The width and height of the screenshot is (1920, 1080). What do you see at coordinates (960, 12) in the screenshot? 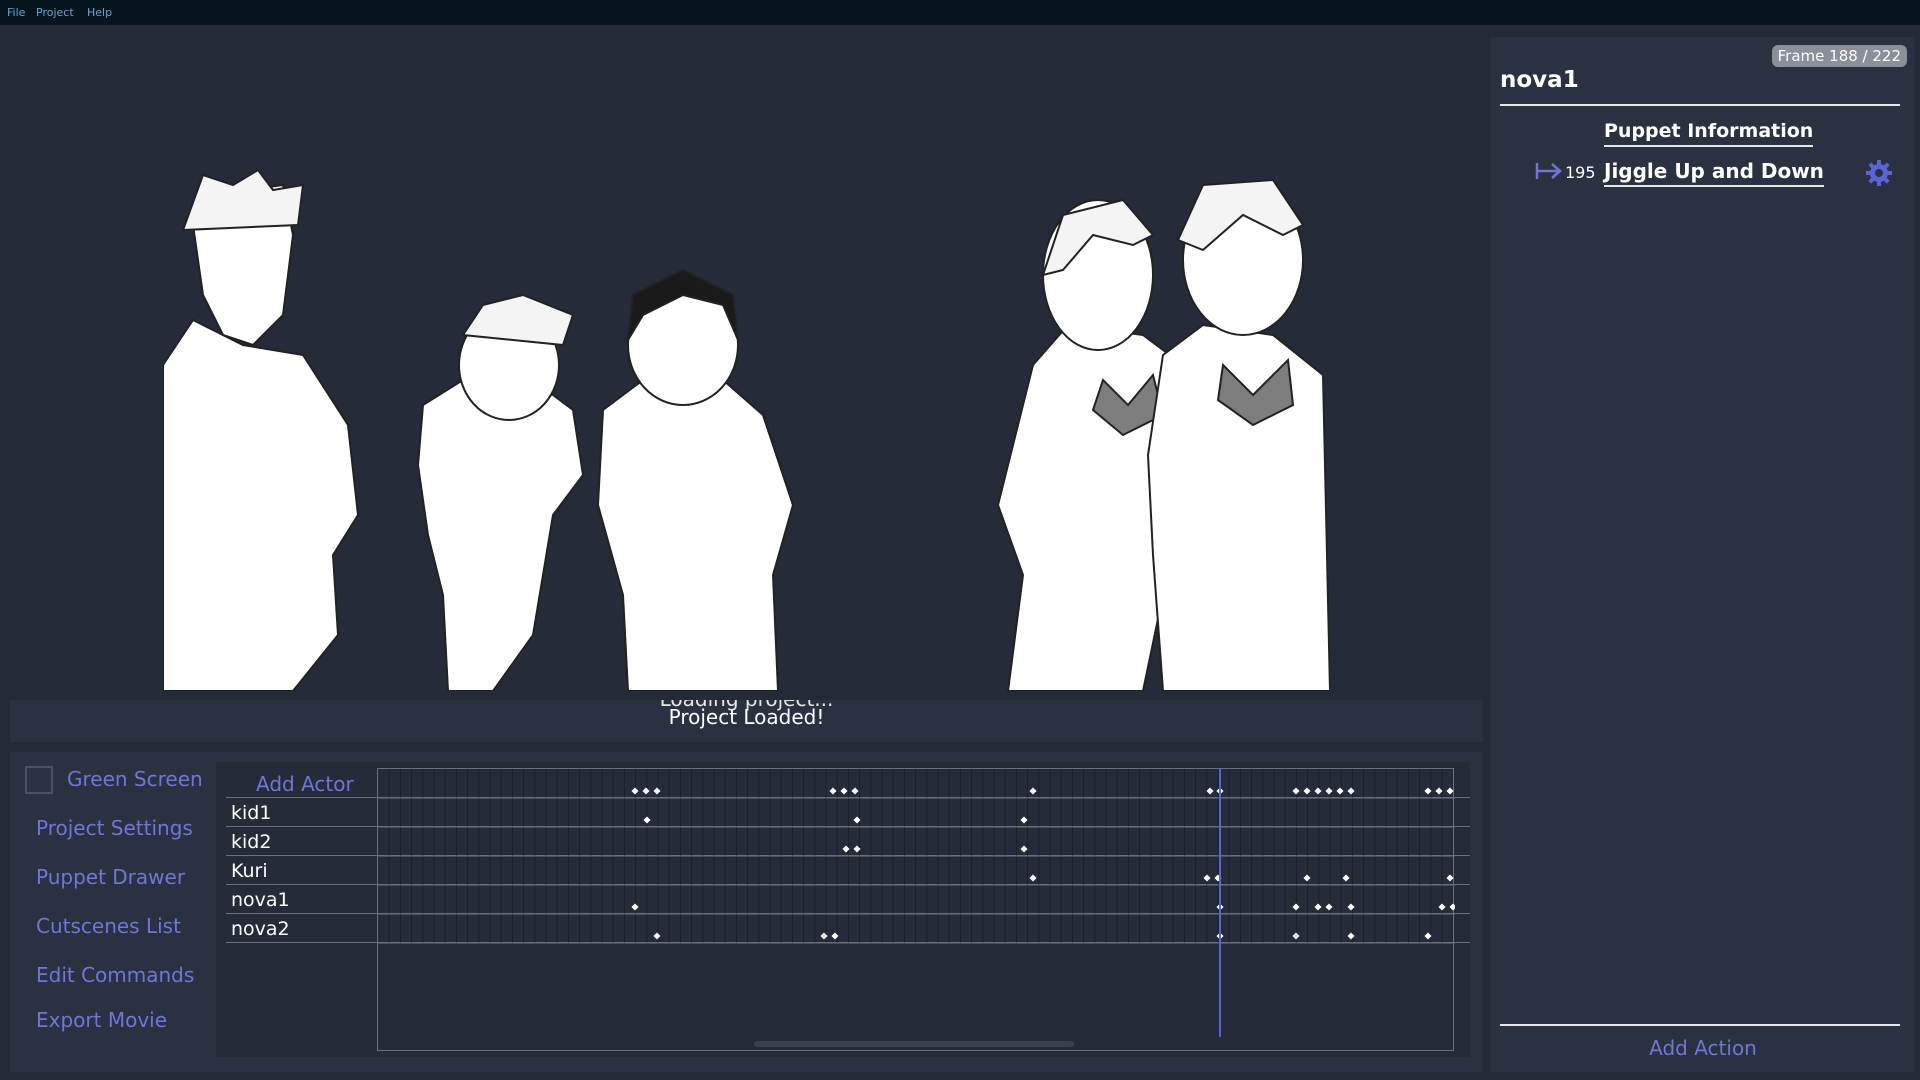
I see `menu-bar: File Project Help` at bounding box center [960, 12].